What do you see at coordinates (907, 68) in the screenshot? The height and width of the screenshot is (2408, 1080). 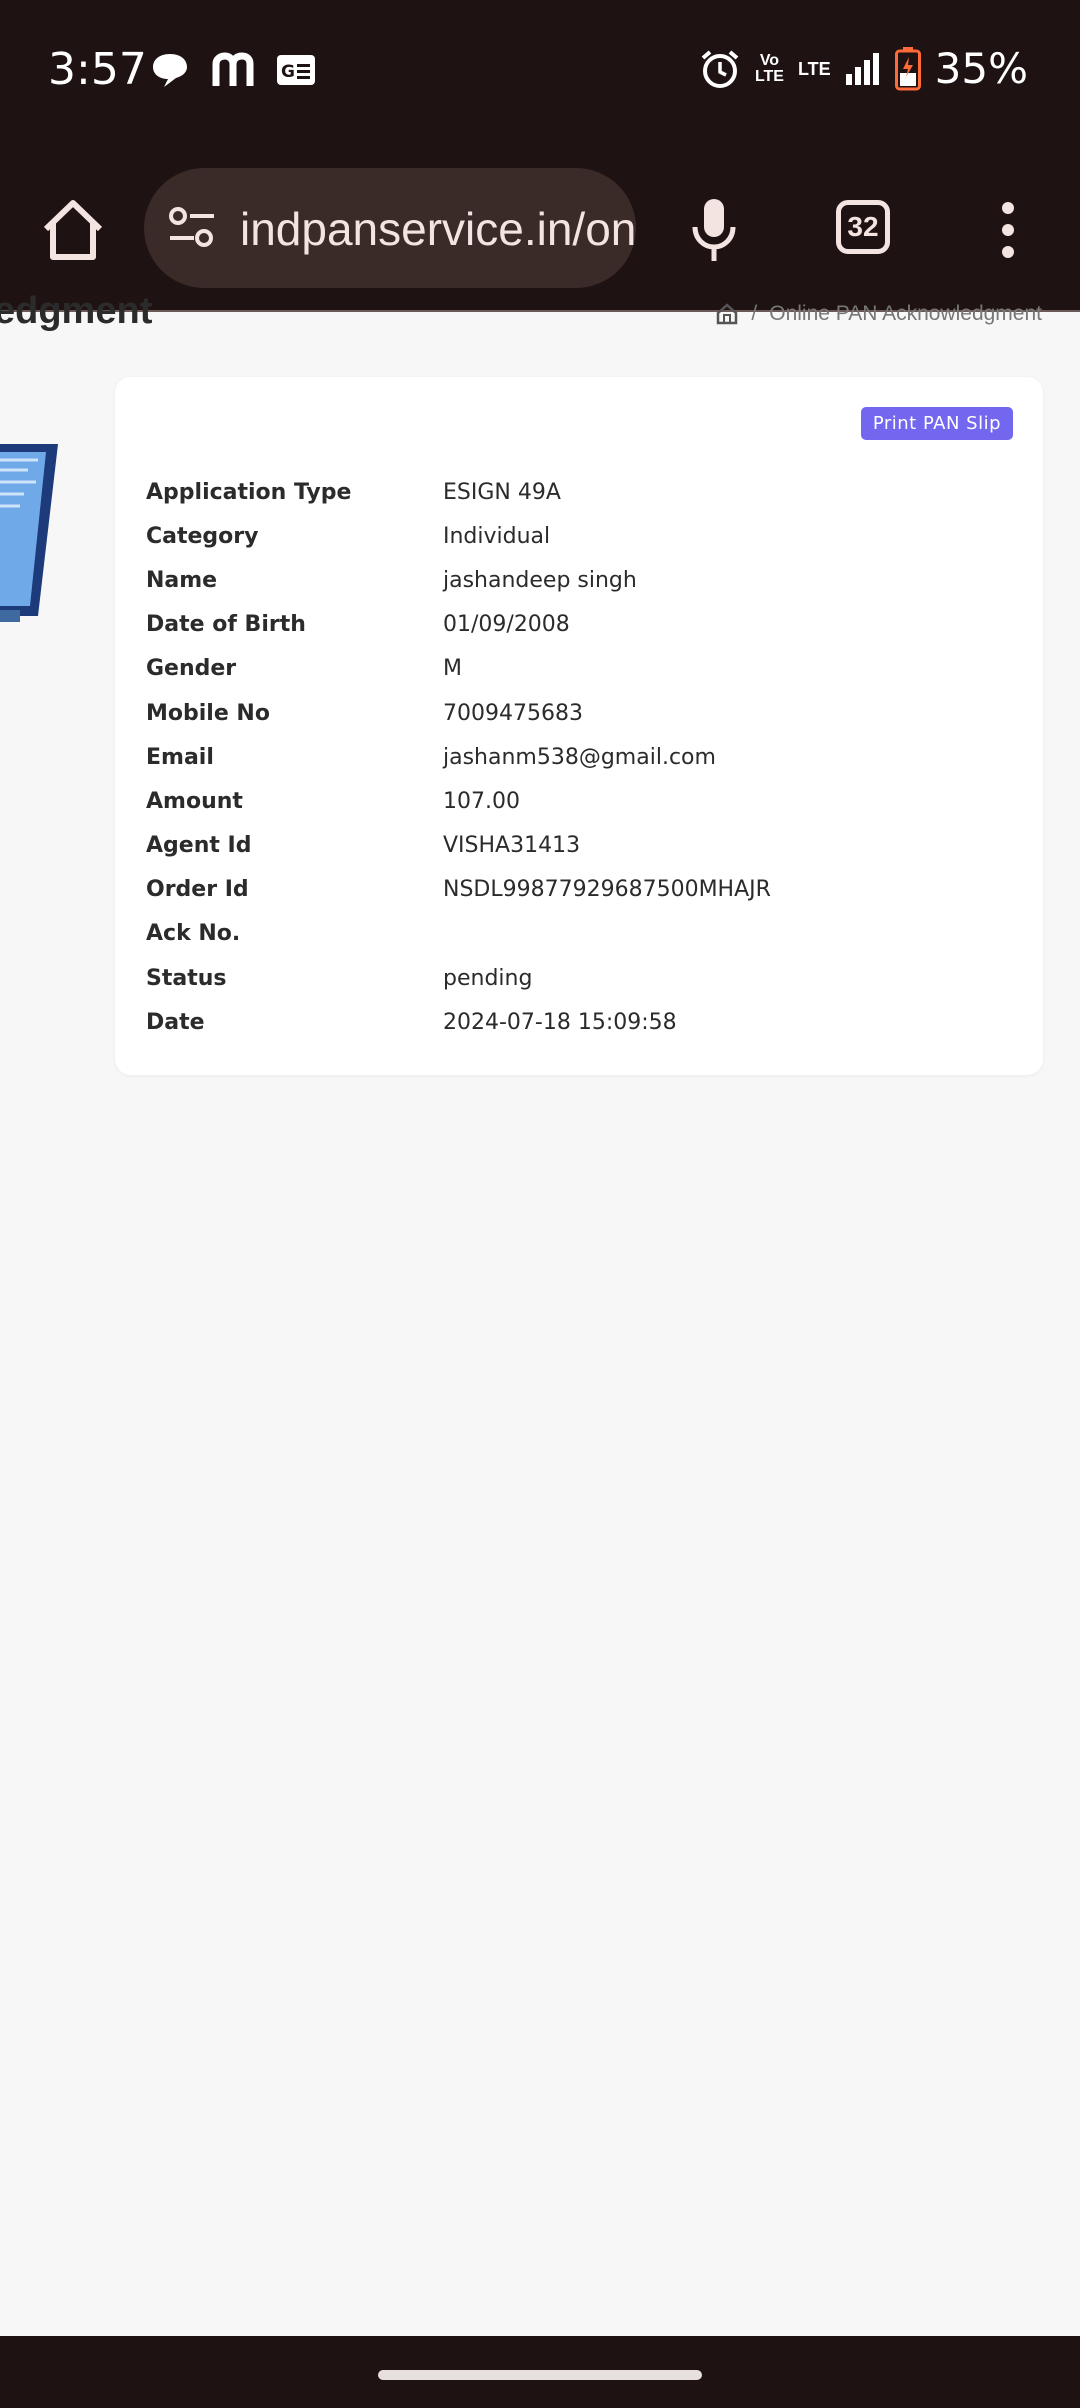 I see `battery-icon` at bounding box center [907, 68].